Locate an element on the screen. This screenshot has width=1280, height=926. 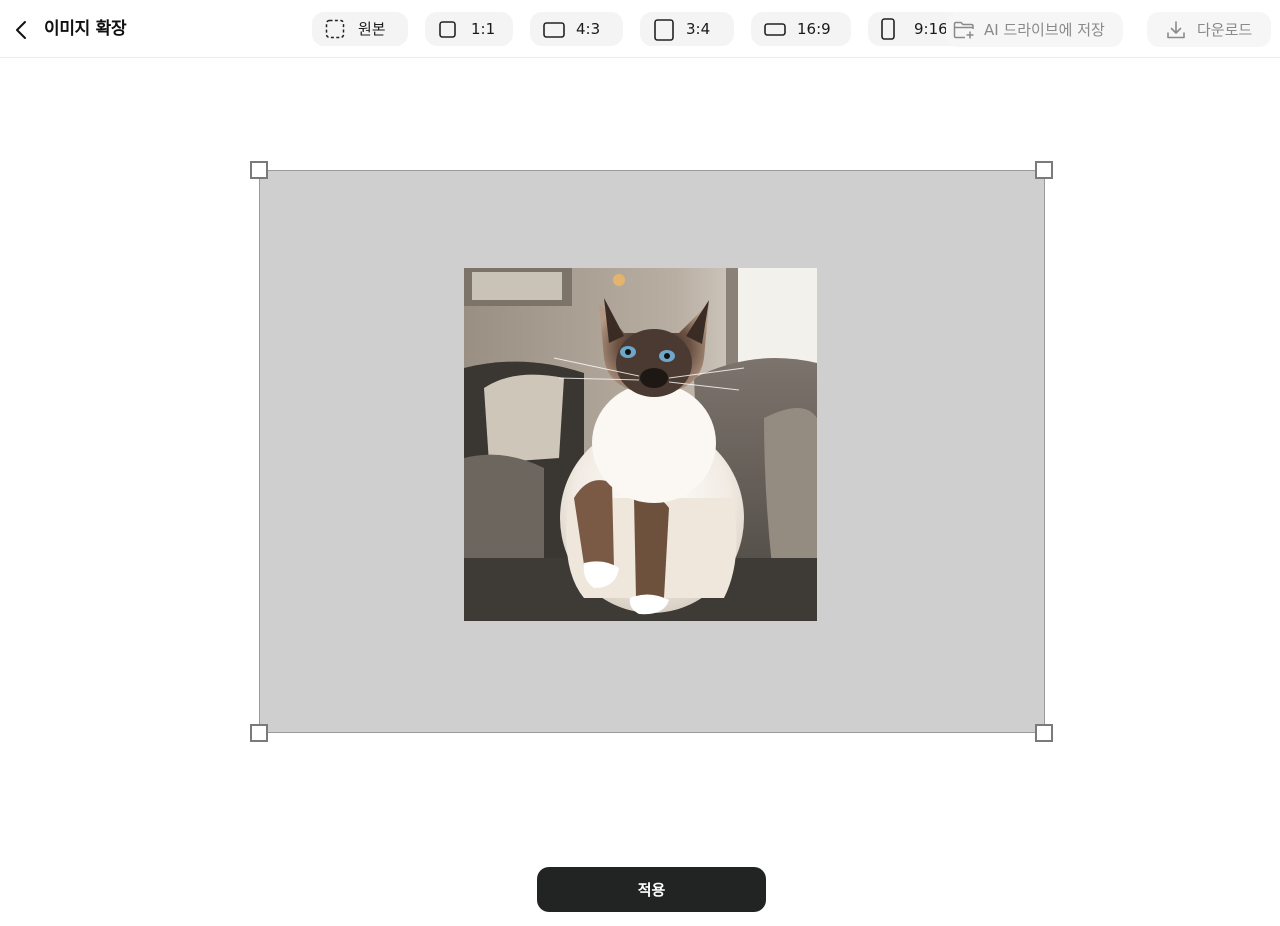
ratio-label: 16:9 is located at coordinates (814, 29).